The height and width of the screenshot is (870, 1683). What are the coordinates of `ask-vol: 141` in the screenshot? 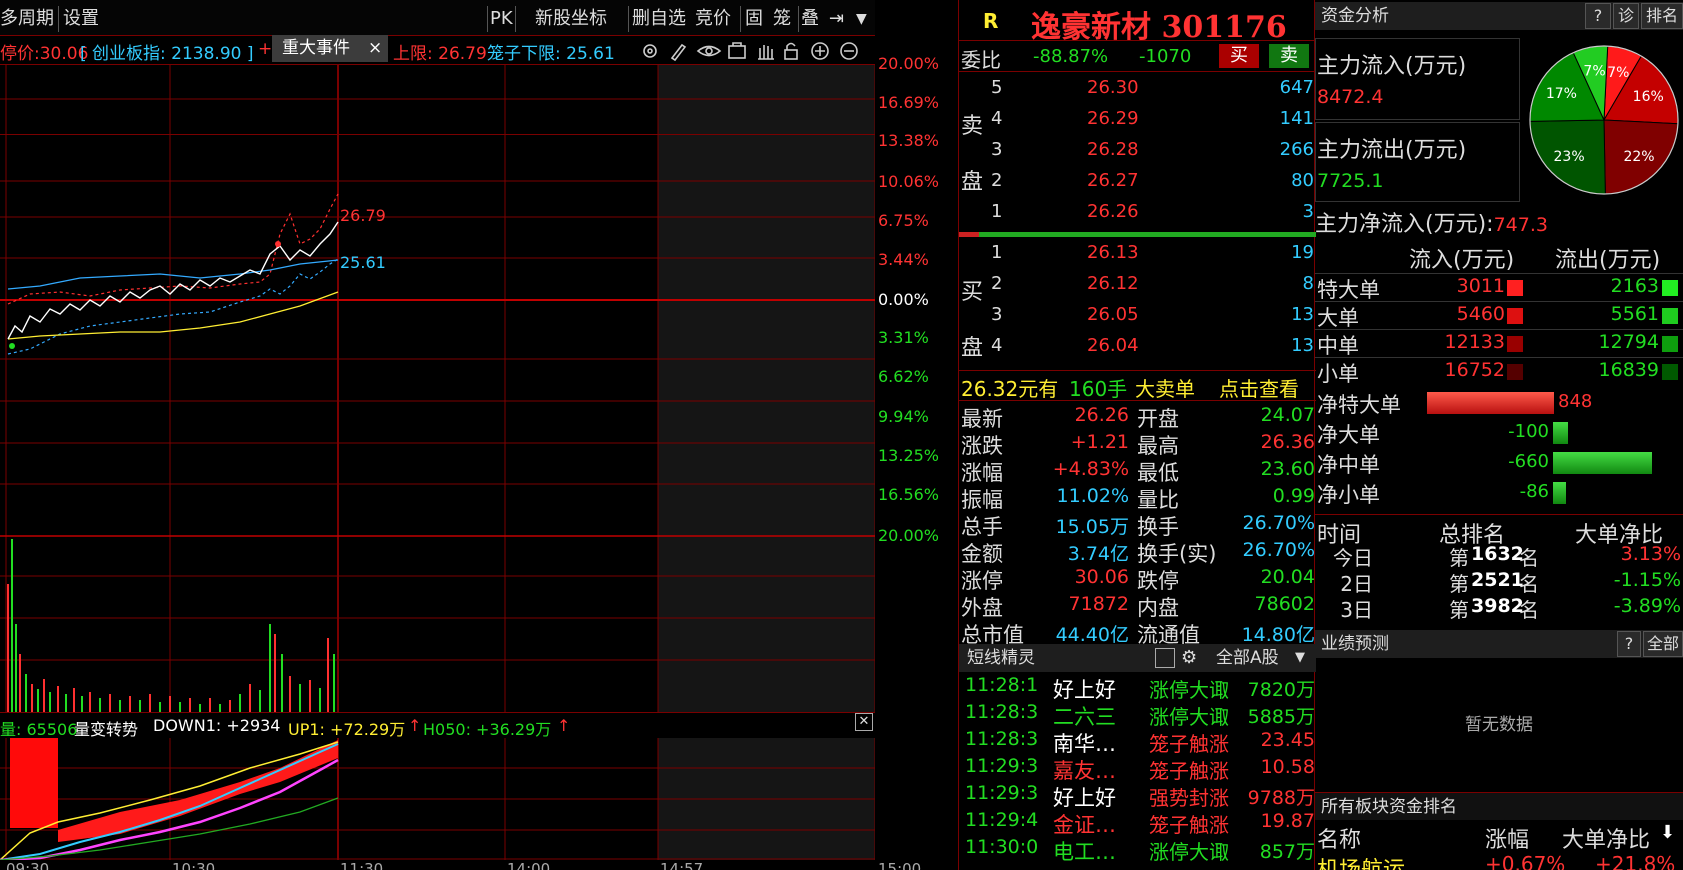 It's located at (1296, 118).